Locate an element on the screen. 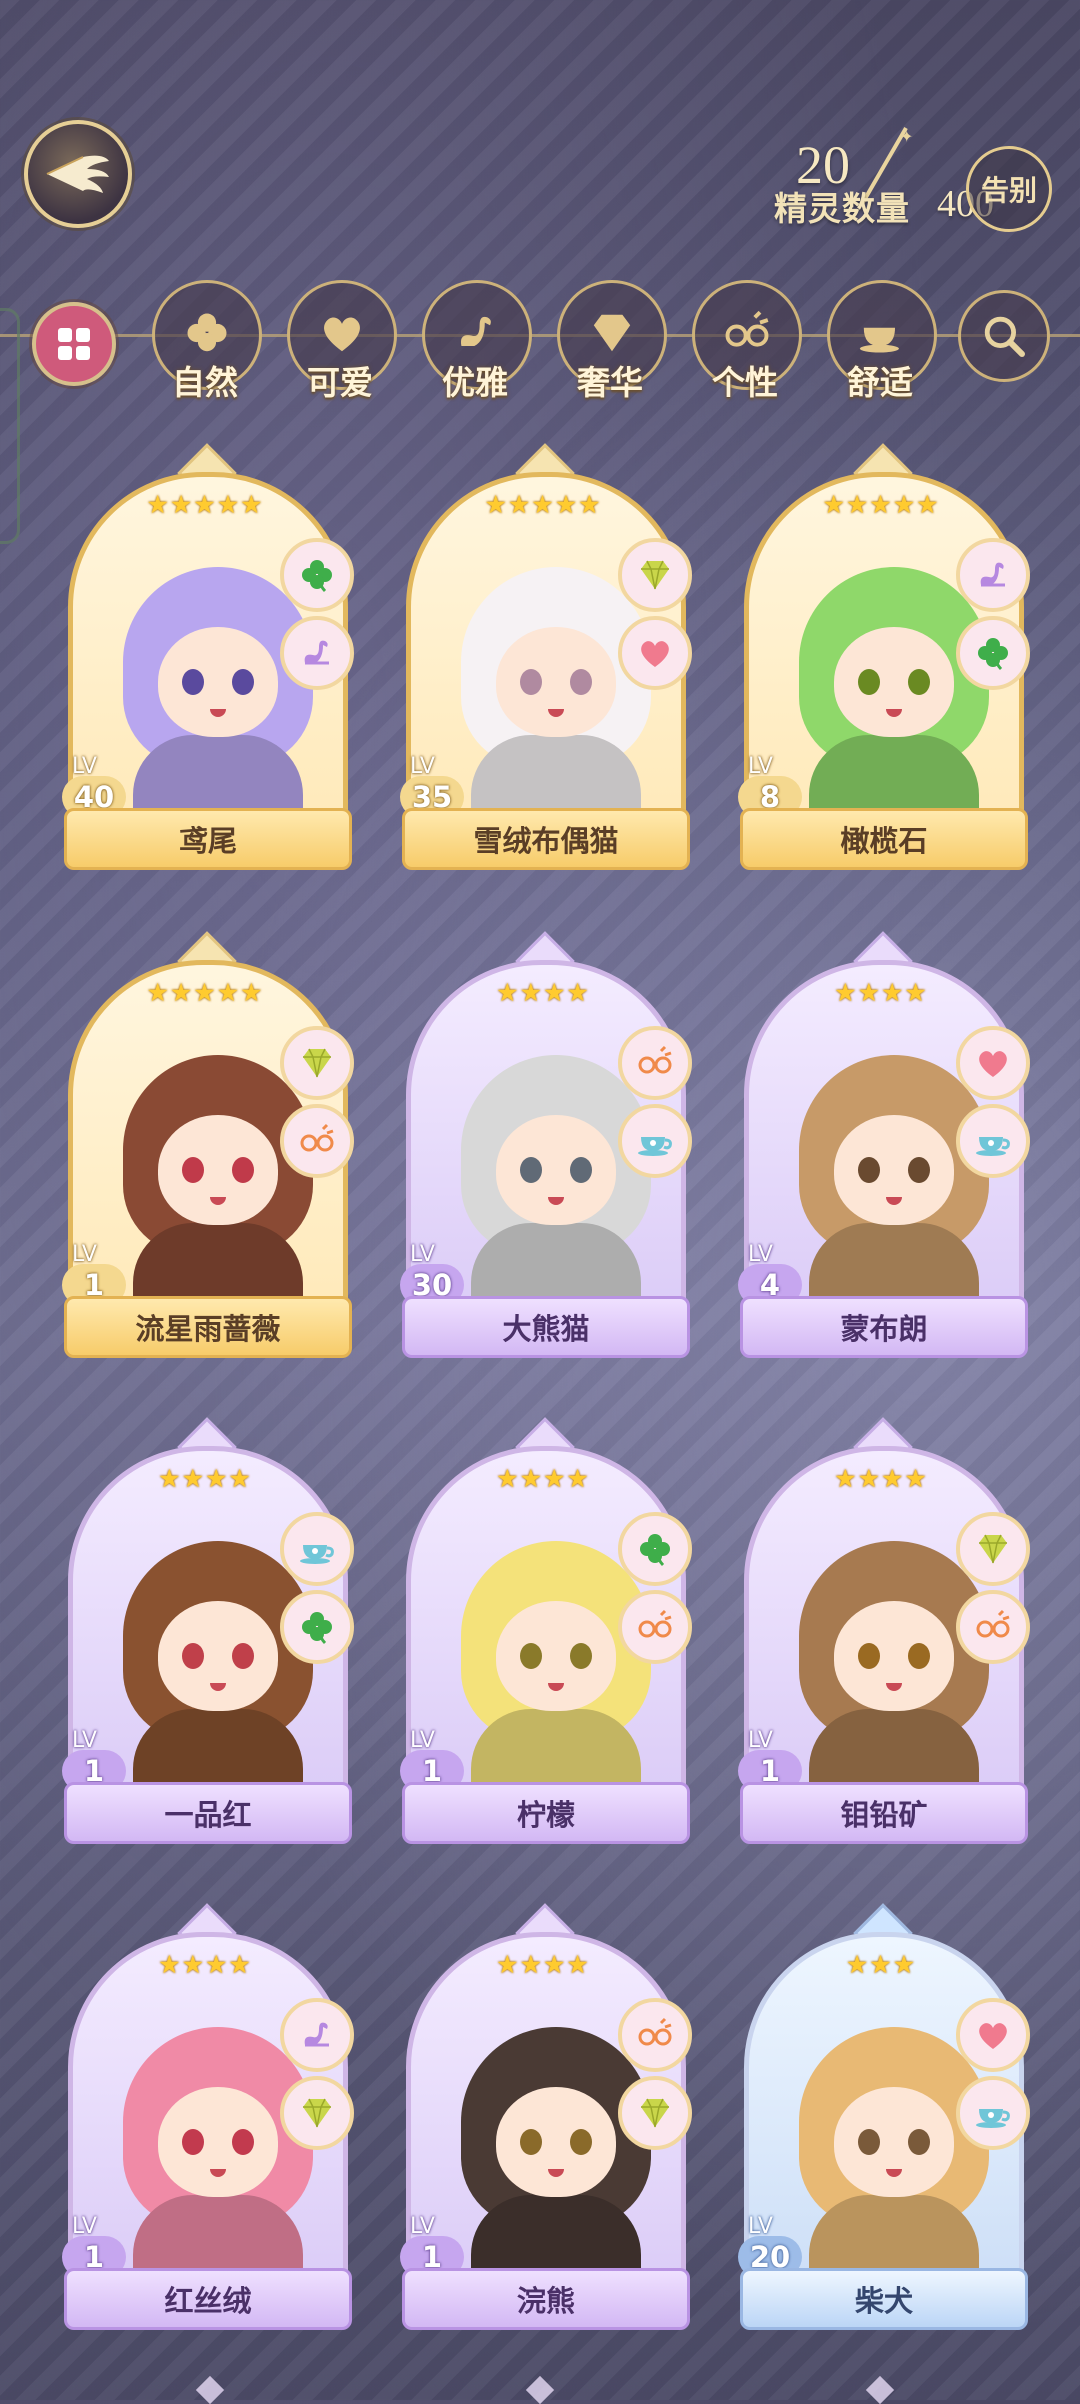  spirit-card: ★★★★ LV 30 大熊猫 is located at coordinates (545, 1143).